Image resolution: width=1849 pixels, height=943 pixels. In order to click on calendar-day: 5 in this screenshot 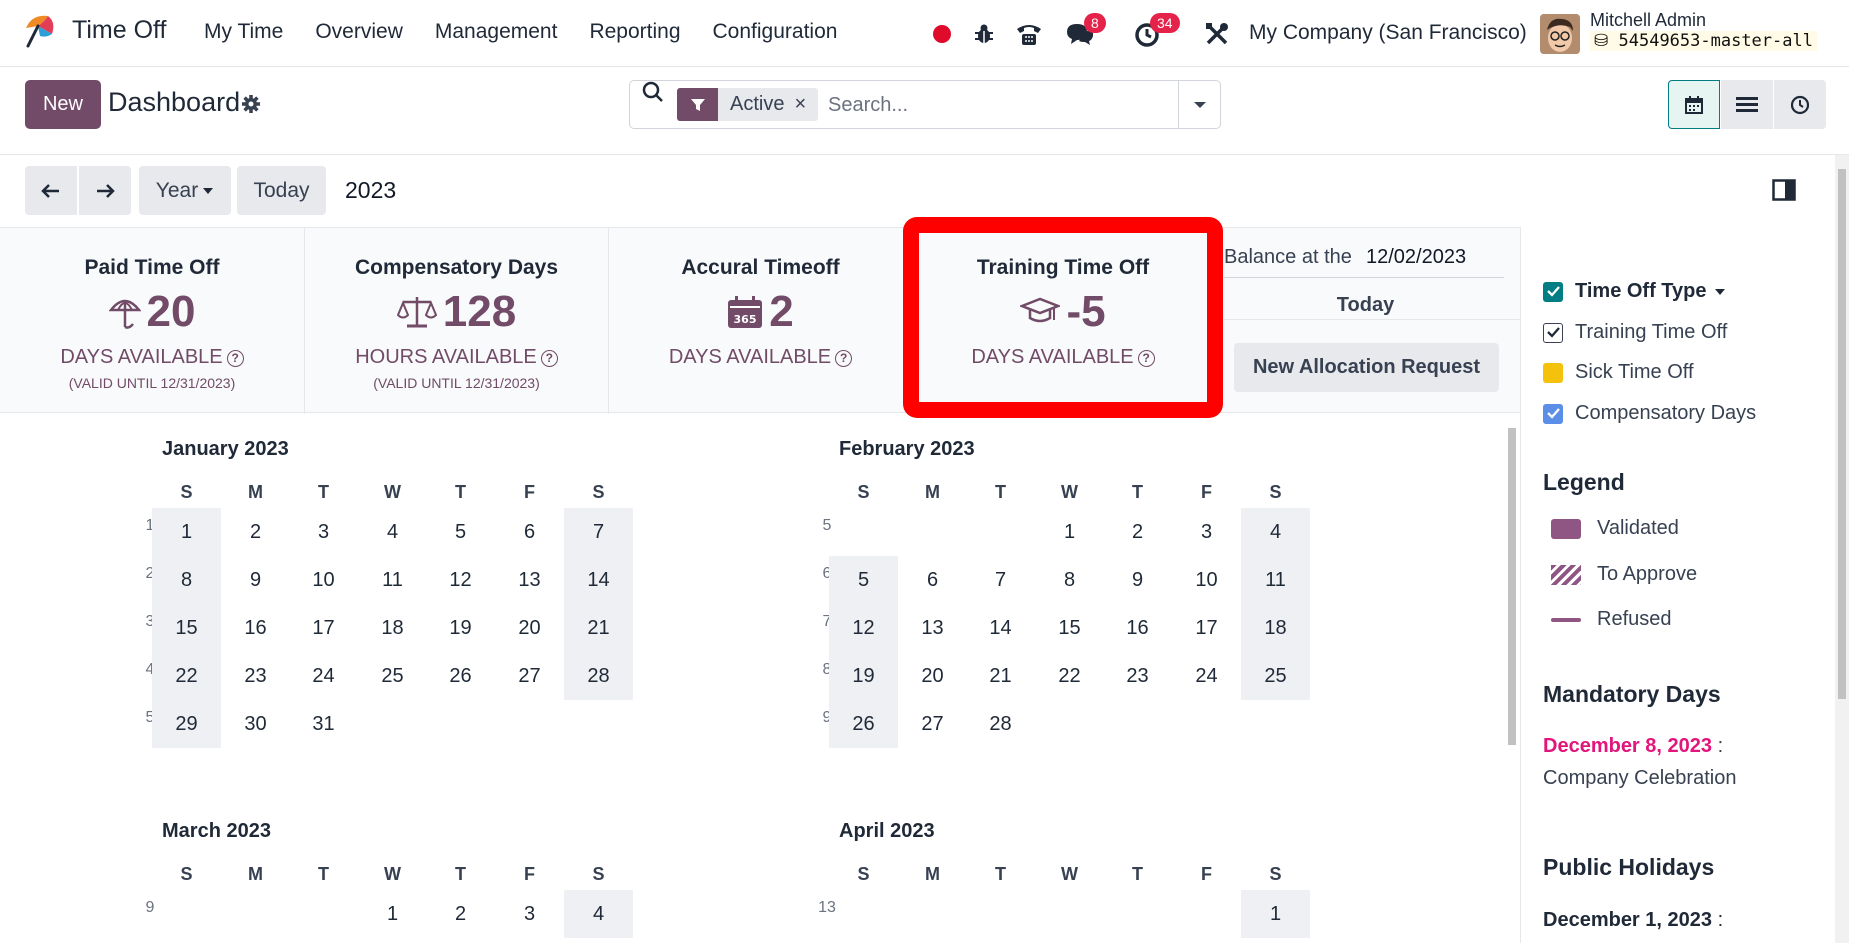, I will do `click(460, 532)`.